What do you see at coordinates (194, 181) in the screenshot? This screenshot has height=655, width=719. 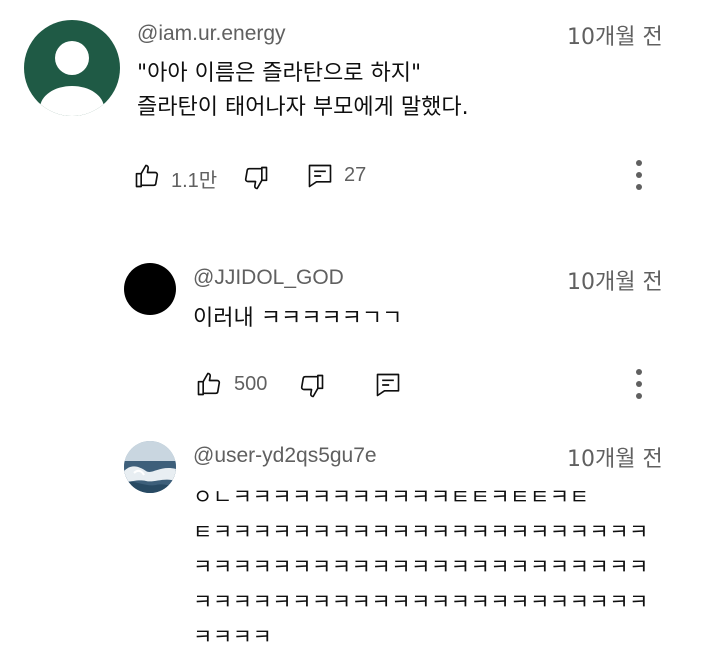 I see `like-count: 1.1만` at bounding box center [194, 181].